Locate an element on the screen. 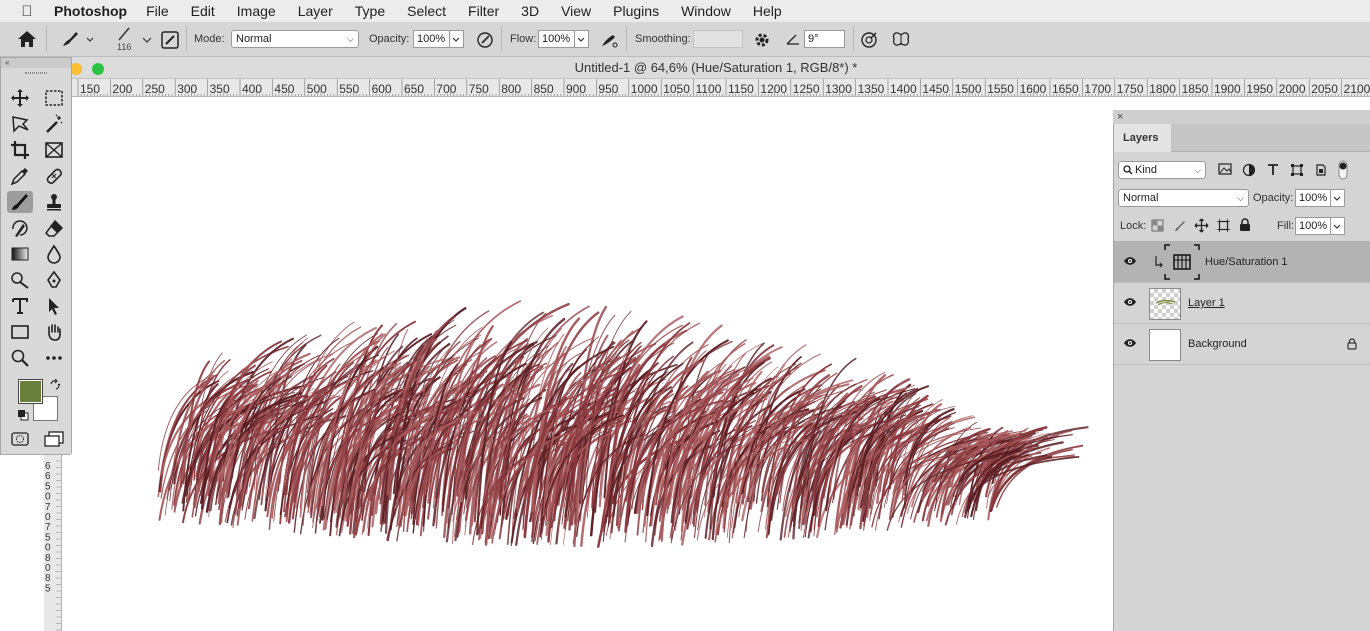  brush-tool-icon is located at coordinates (20, 202).